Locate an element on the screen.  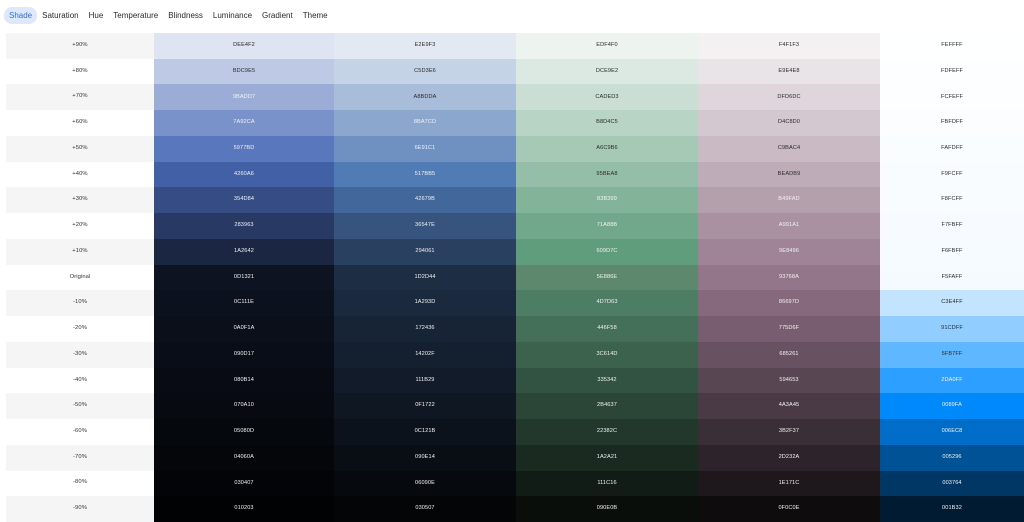
color-swatch: 8BA7CD is located at coordinates (425, 123).